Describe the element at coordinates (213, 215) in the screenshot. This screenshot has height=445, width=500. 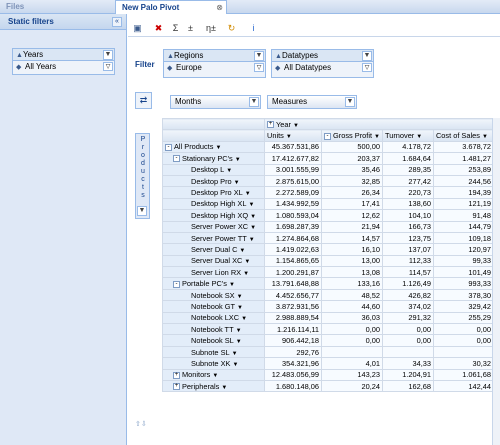
I see `row-label: Desktop High XQ ▼` at that location.